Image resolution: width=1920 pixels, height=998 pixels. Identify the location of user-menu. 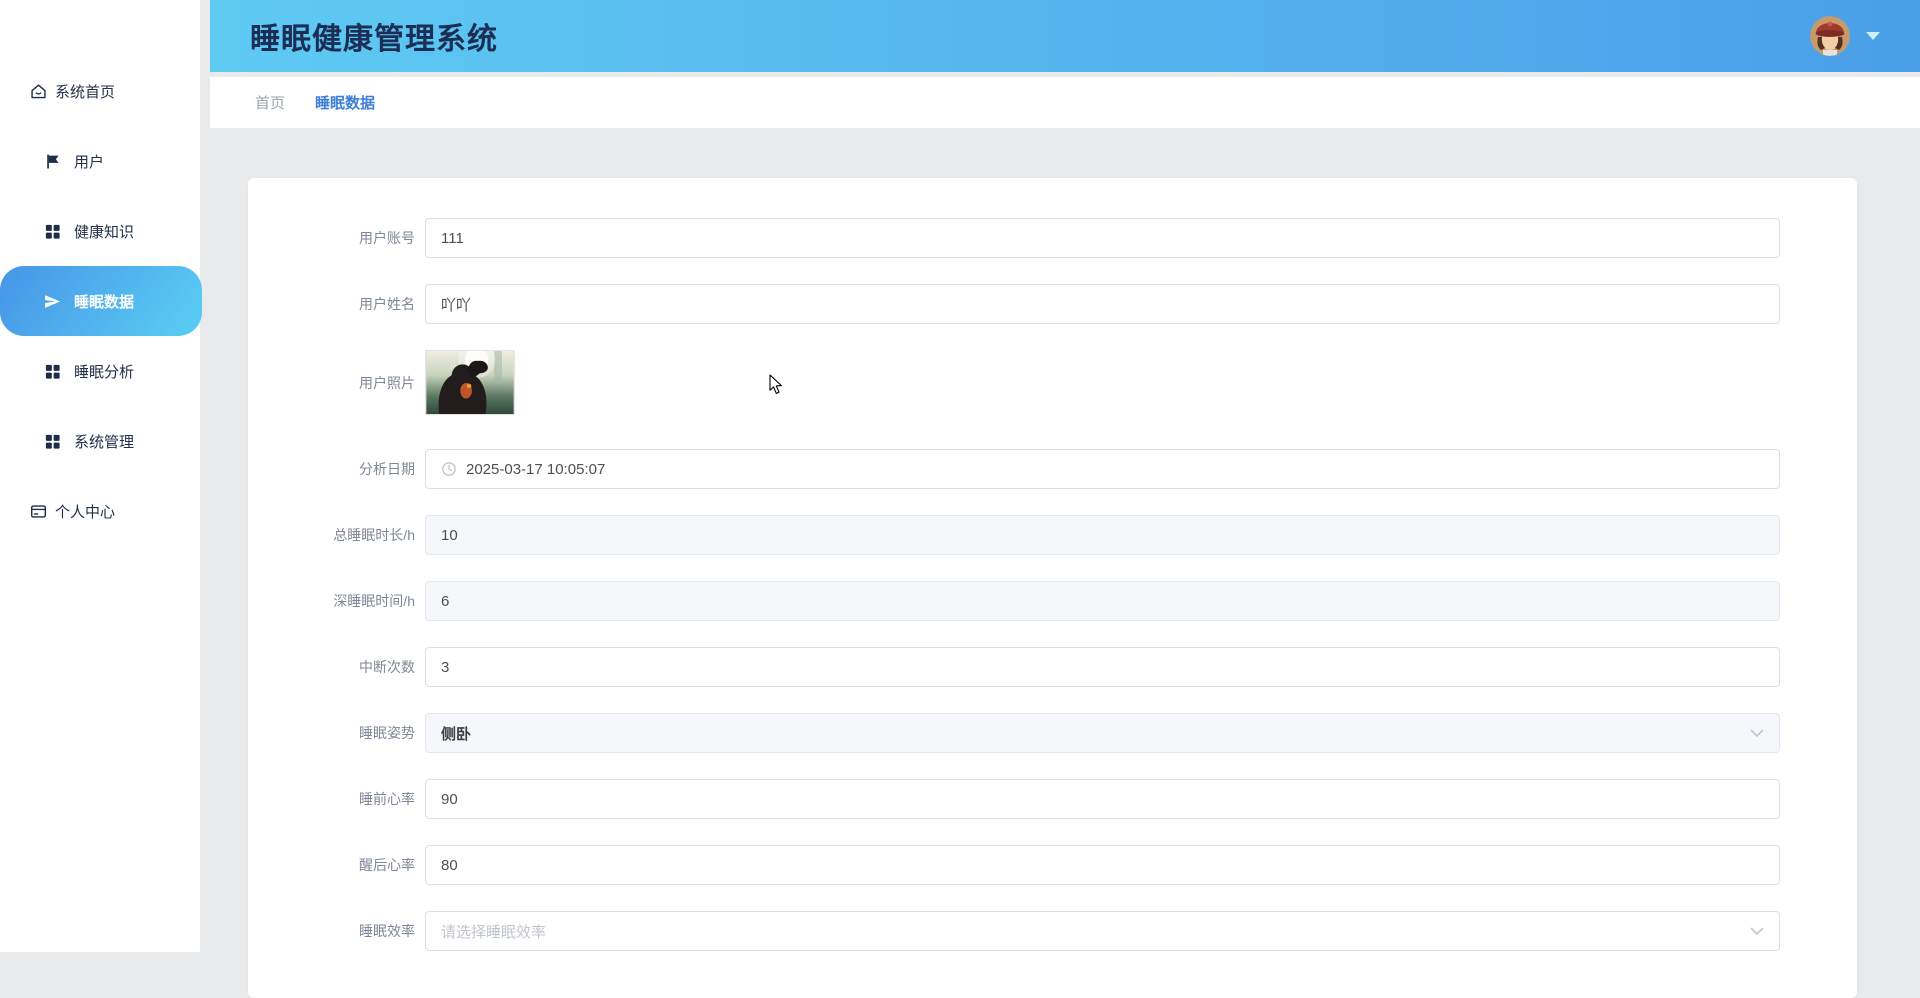
(1851, 36).